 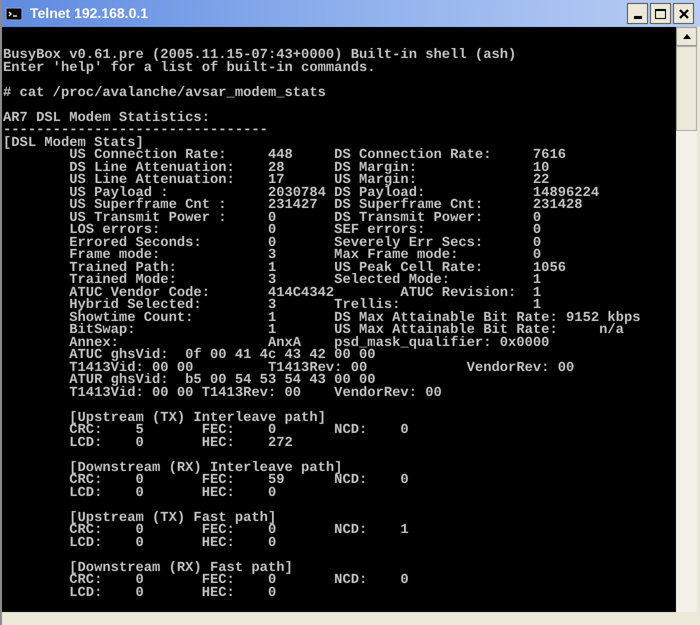 I want to click on maximize-button, so click(x=660, y=13).